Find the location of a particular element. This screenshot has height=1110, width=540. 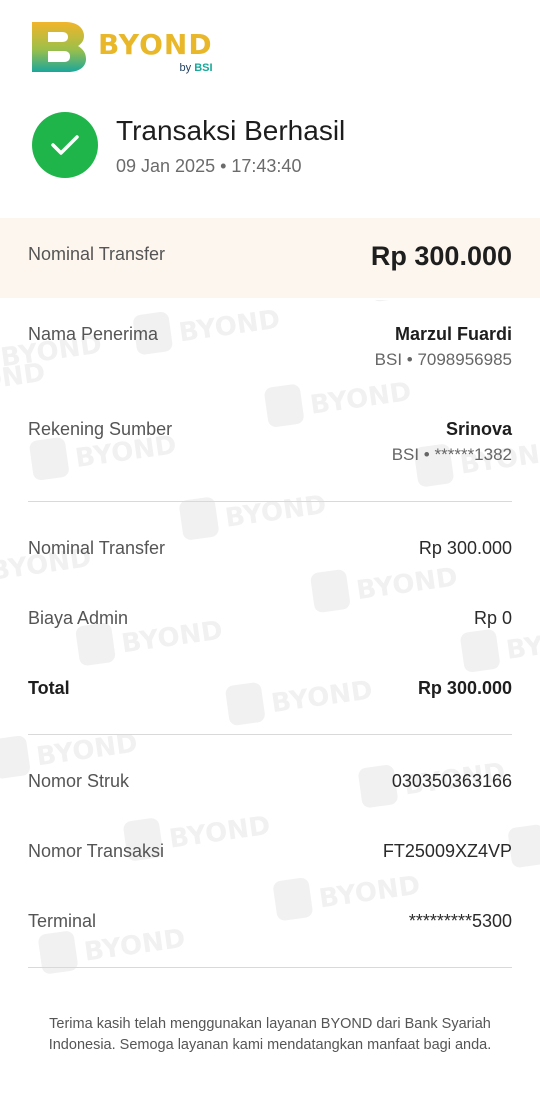

reference-label: Nomor Struk is located at coordinates (79, 781).